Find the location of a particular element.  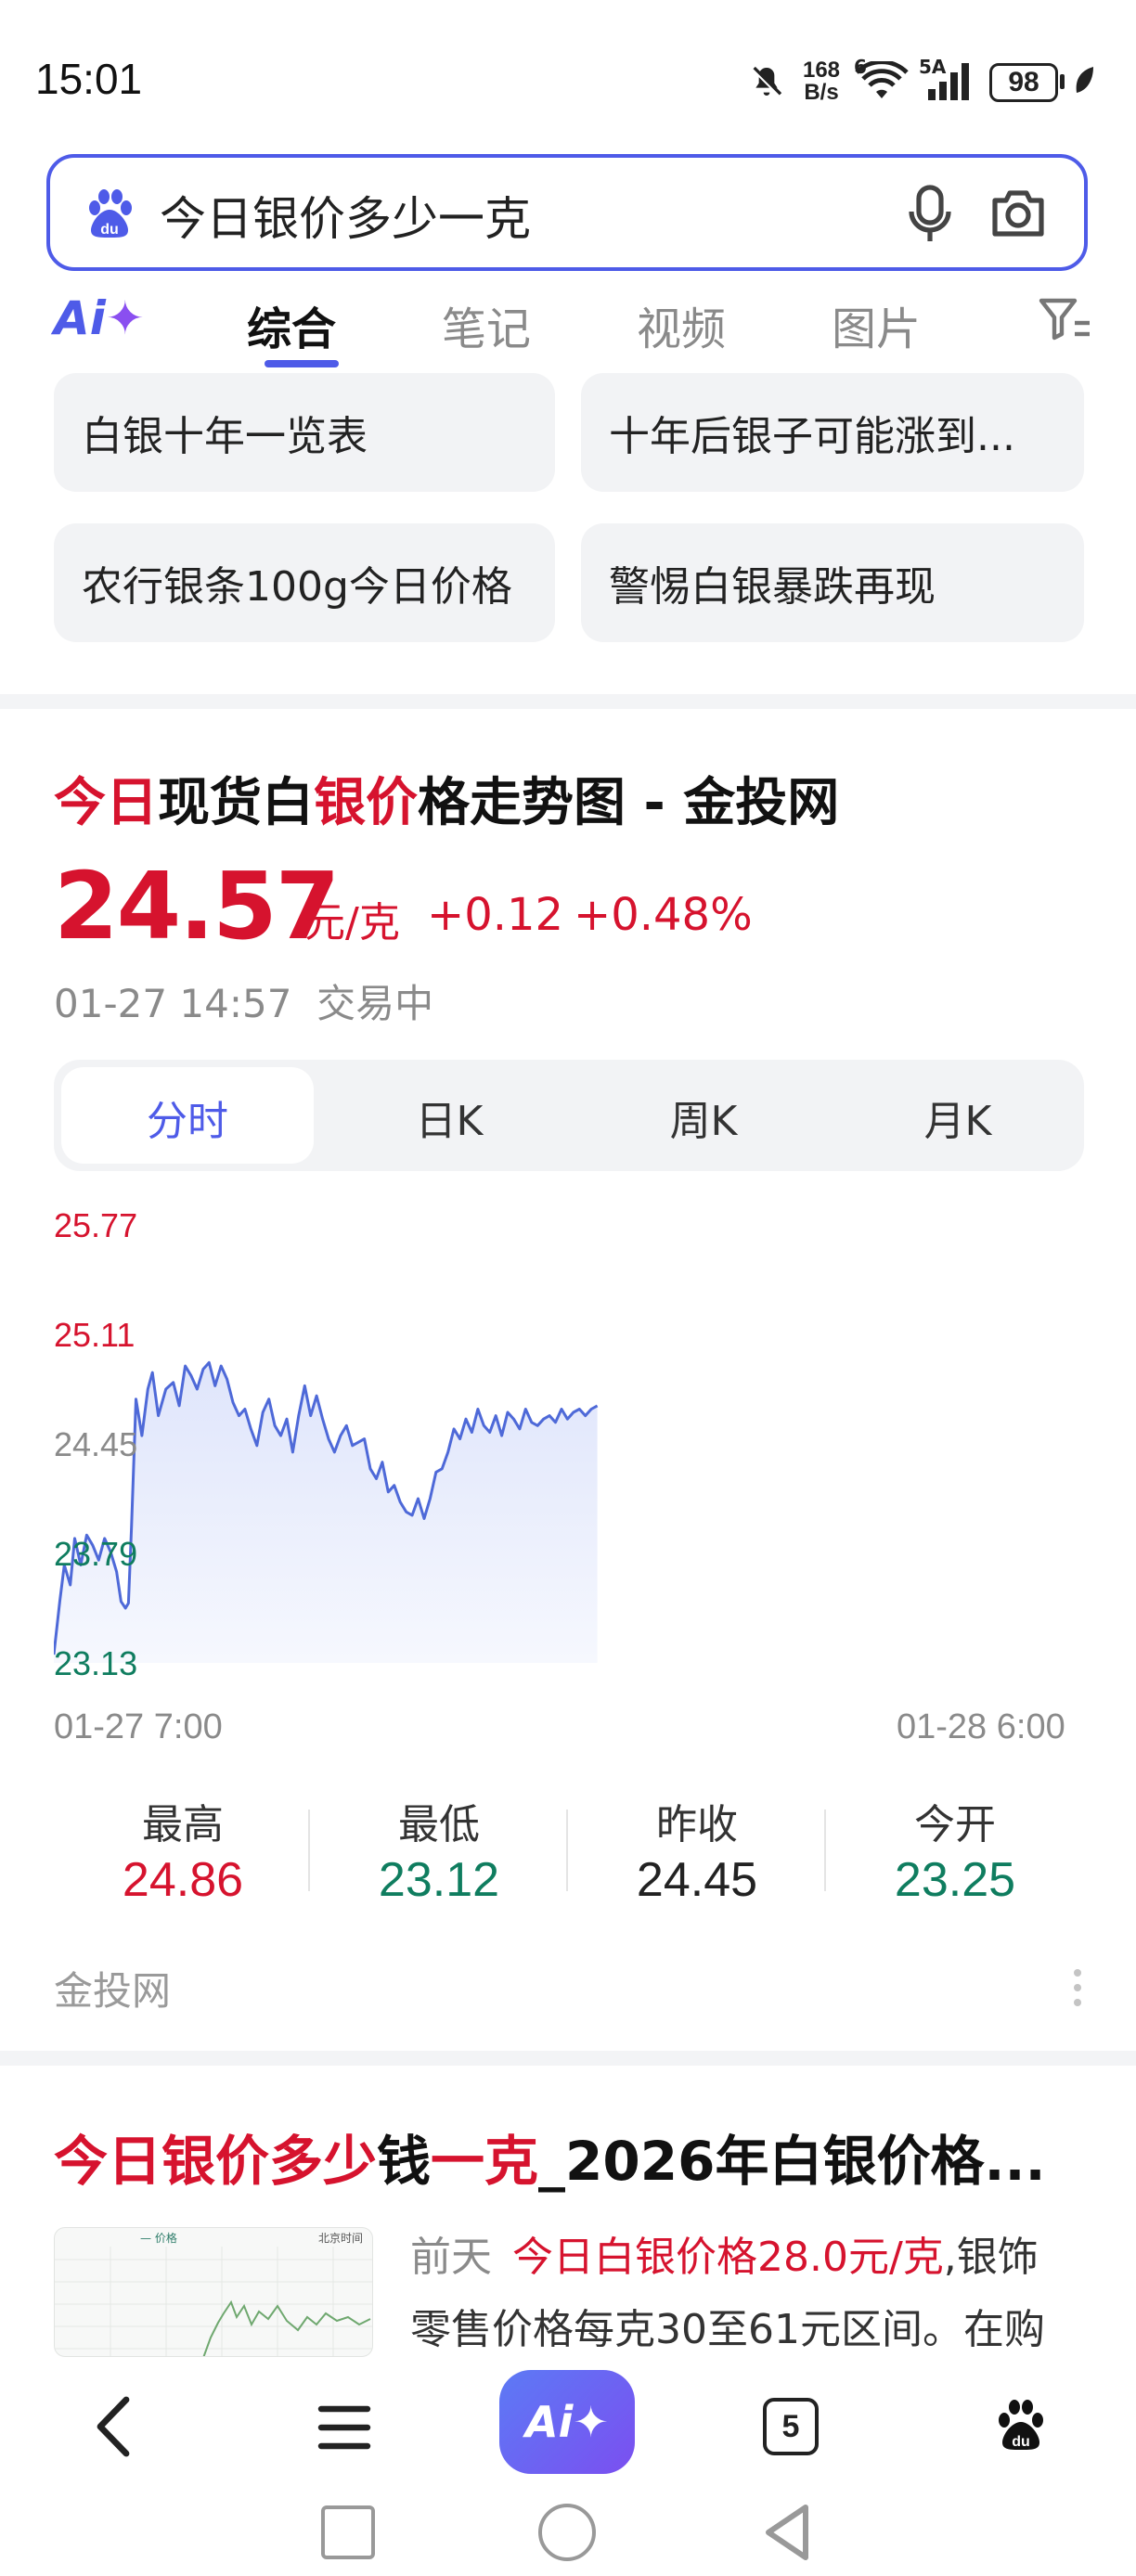

bell-off-icon is located at coordinates (766, 82).